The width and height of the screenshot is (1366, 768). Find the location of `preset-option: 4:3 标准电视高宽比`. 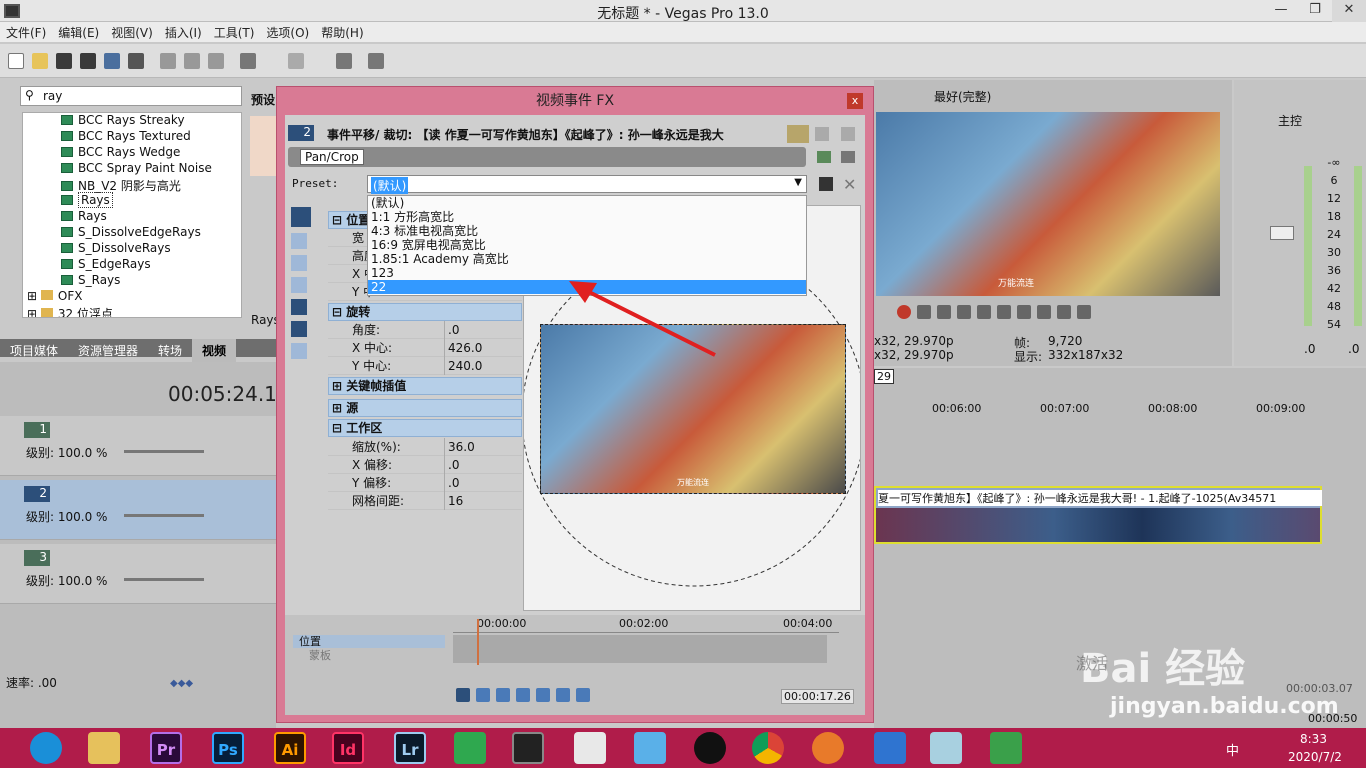

preset-option: 4:3 标准电视高宽比 is located at coordinates (587, 231).